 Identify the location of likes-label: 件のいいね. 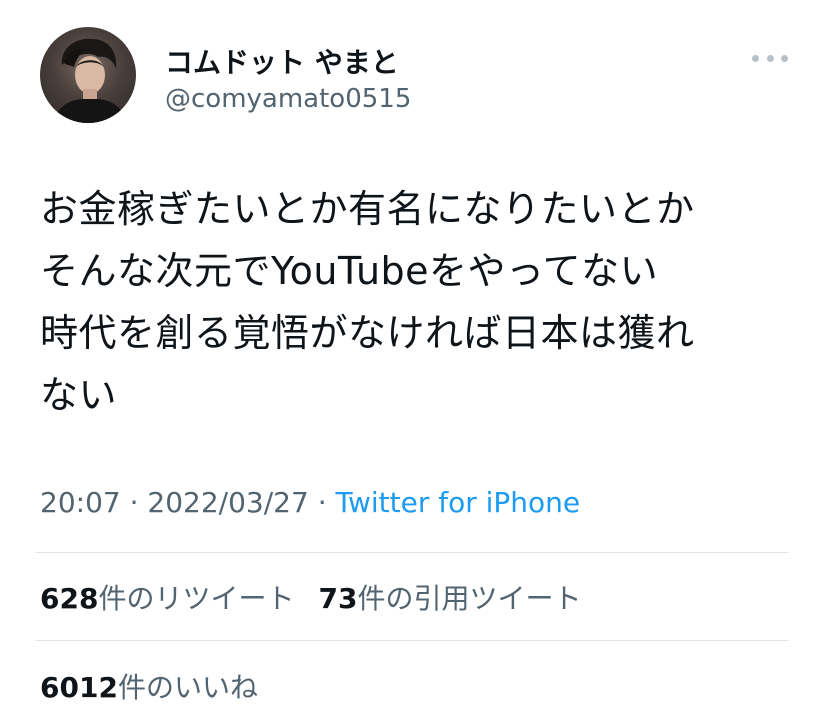
(187, 687).